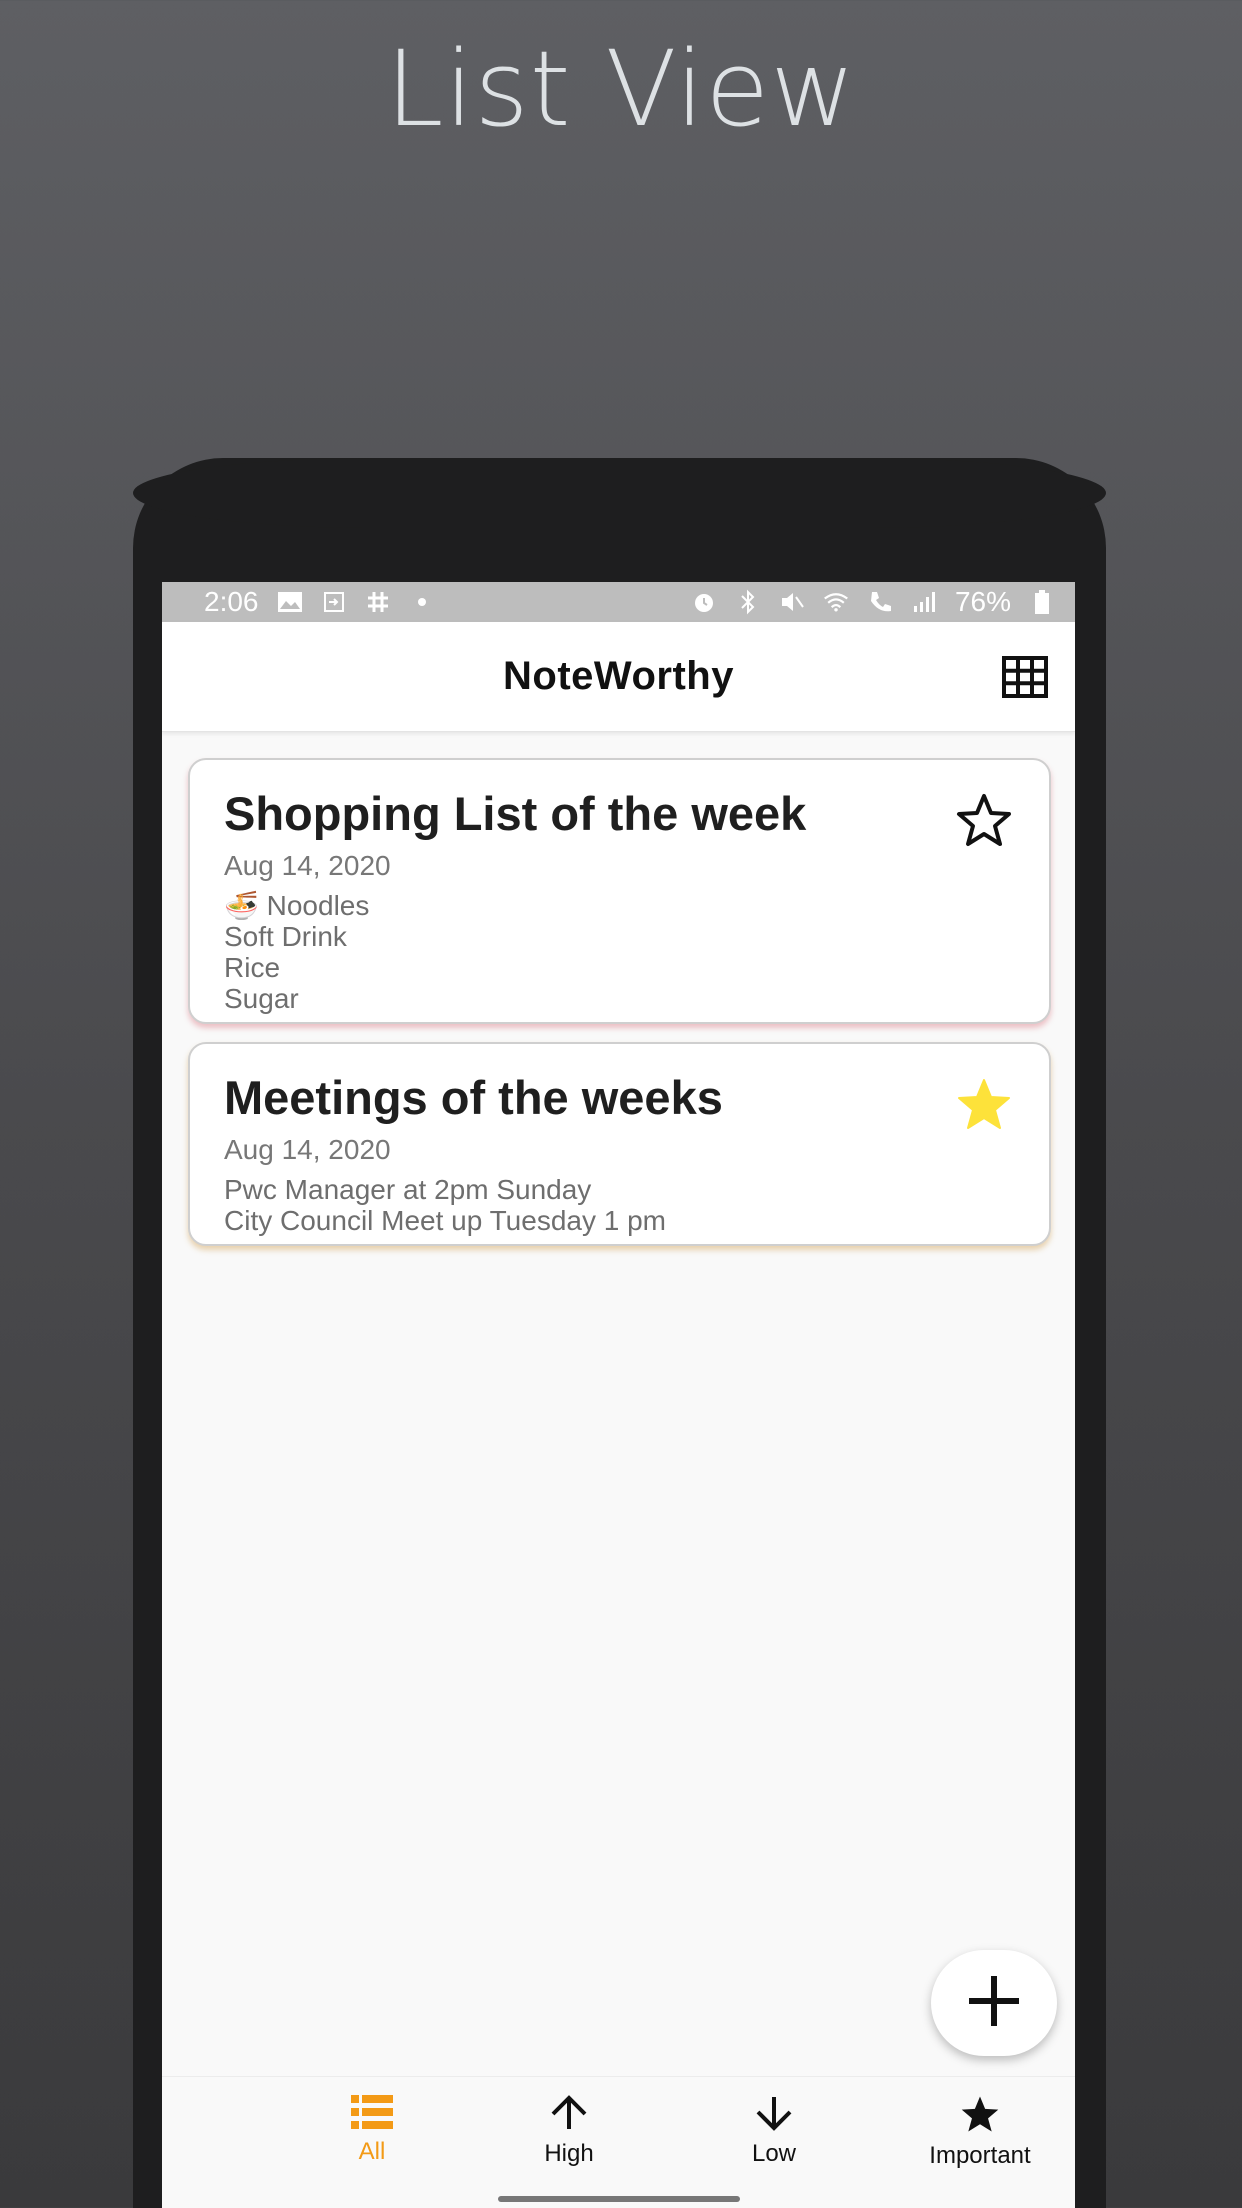  Describe the element at coordinates (569, 2153) in the screenshot. I see `nav-label: High` at that location.